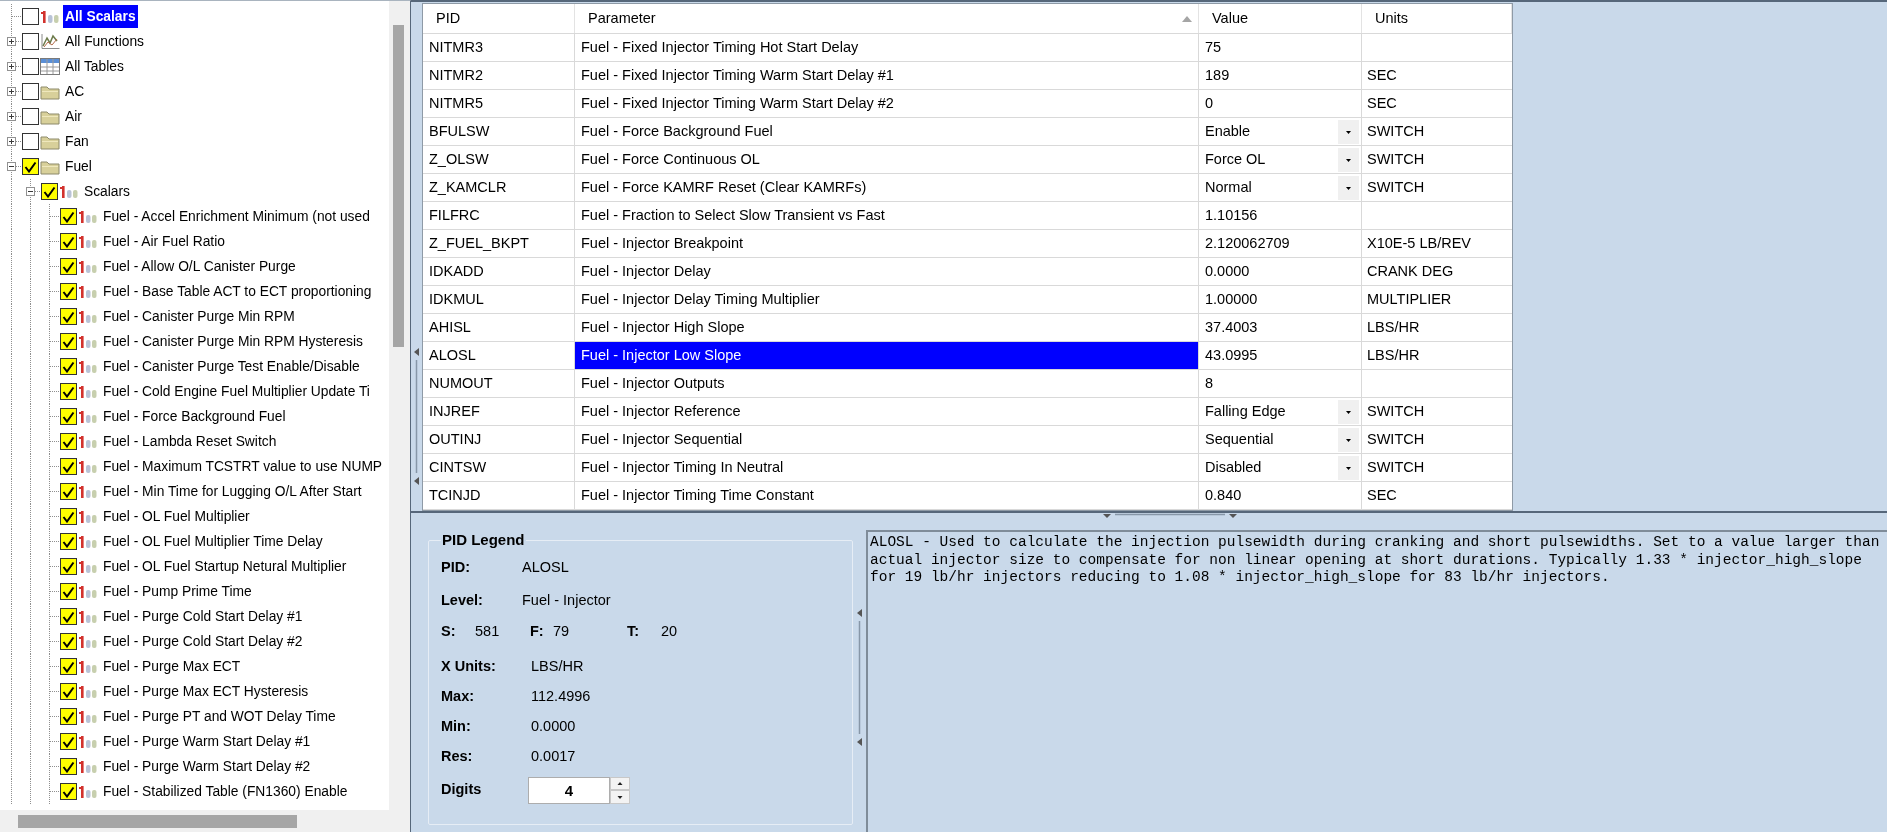 The image size is (1887, 832). Describe the element at coordinates (499, 18) in the screenshot. I see `column-header: PID` at that location.